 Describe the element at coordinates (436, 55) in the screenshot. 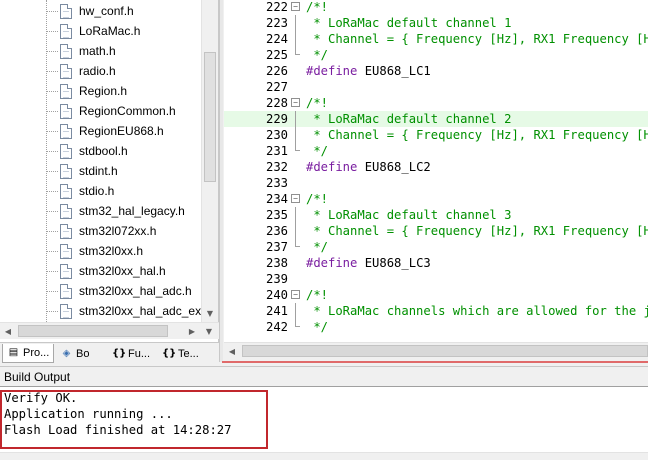

I see `code-line: 225 */` at that location.